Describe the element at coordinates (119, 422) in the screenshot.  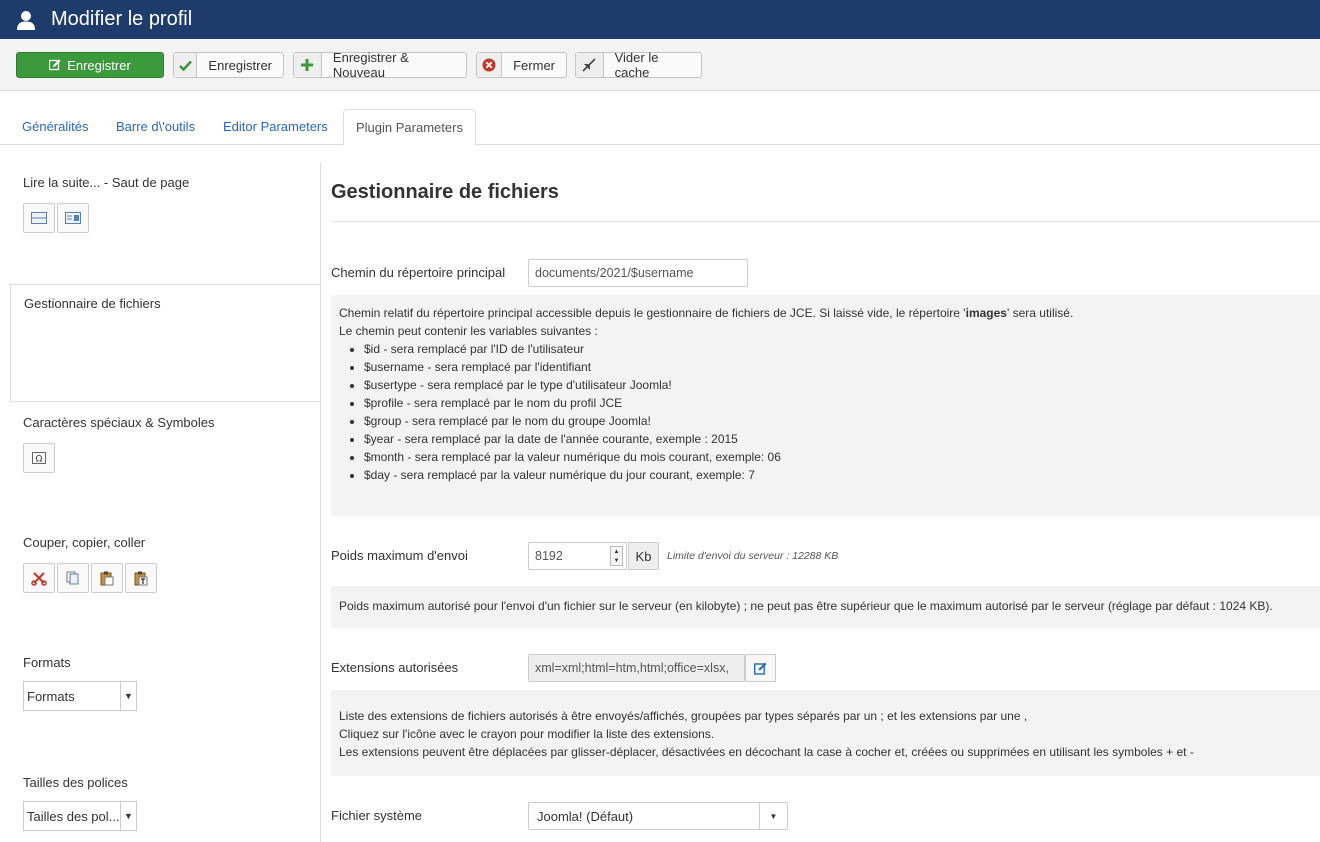
I see `sidebar-item-label: Caractères spéciaux & Symboles` at that location.